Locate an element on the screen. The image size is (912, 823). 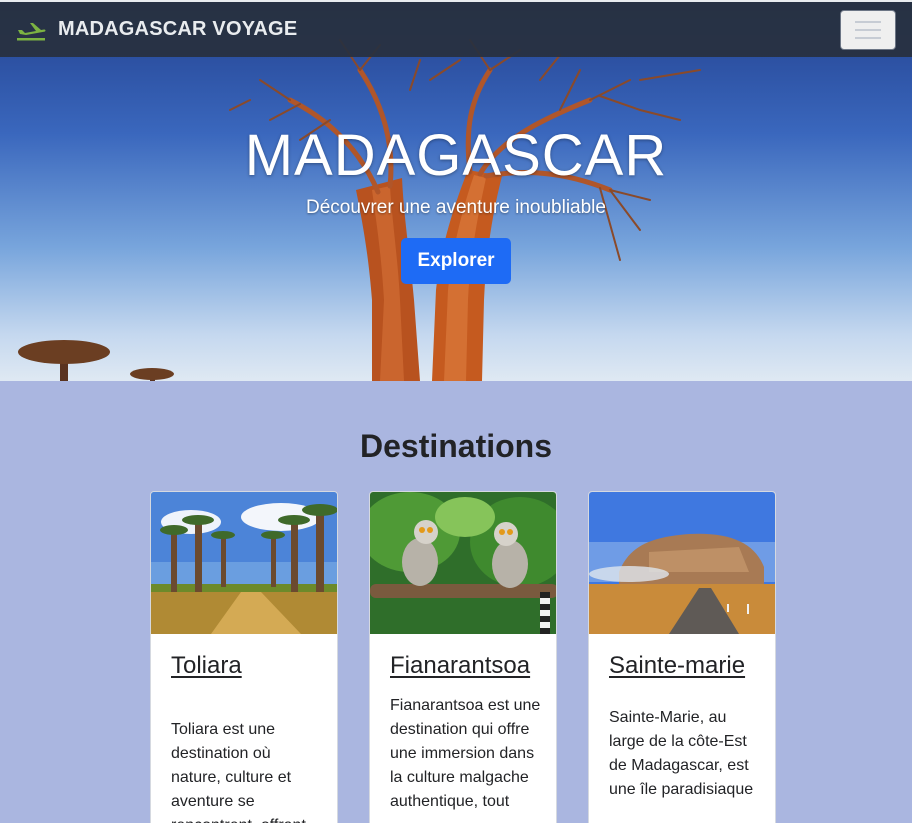
explore-button: Explorer is located at coordinates (456, 261).